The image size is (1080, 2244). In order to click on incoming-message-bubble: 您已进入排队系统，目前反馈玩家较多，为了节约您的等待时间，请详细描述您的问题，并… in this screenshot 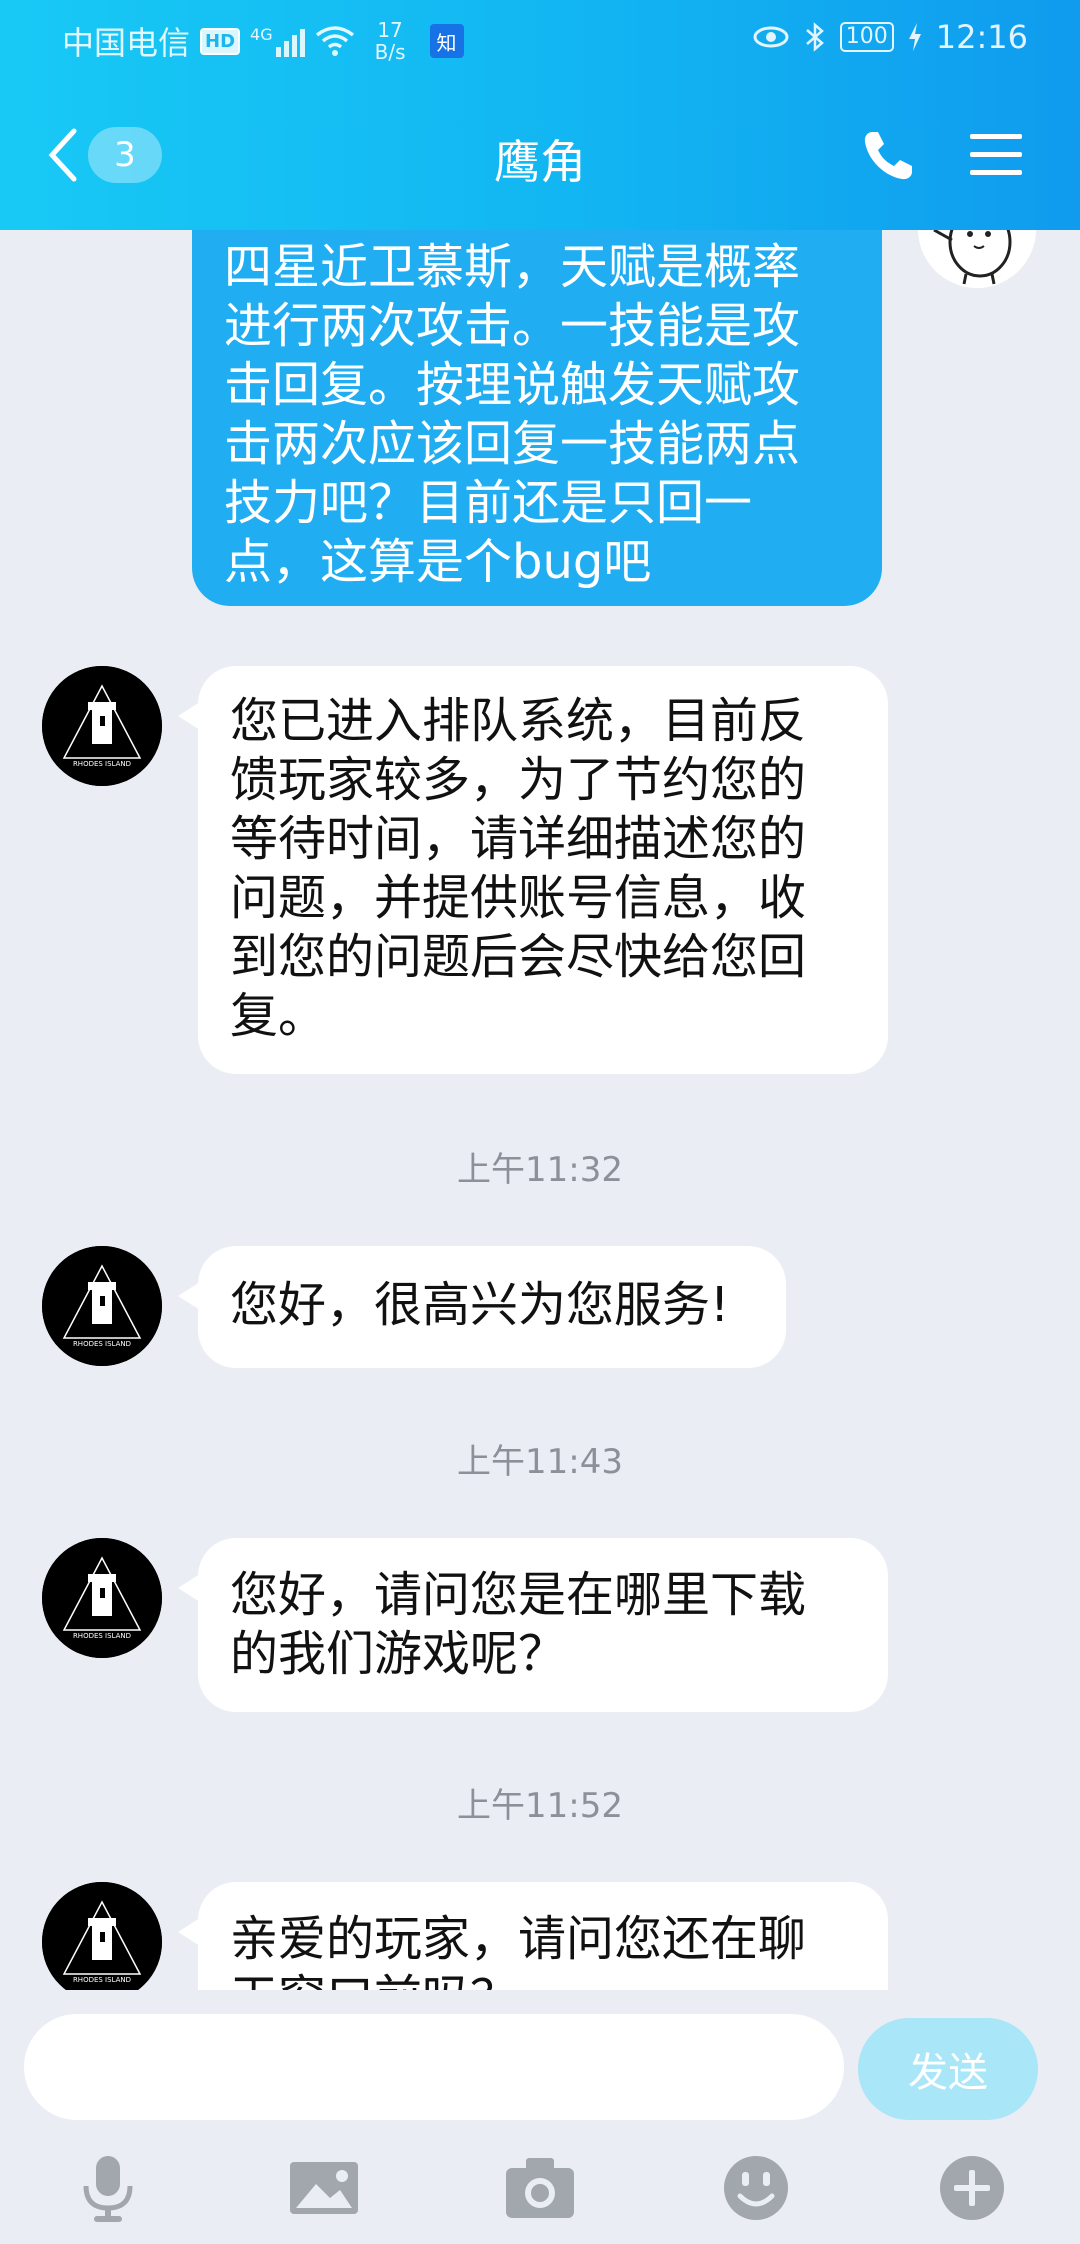, I will do `click(533, 870)`.